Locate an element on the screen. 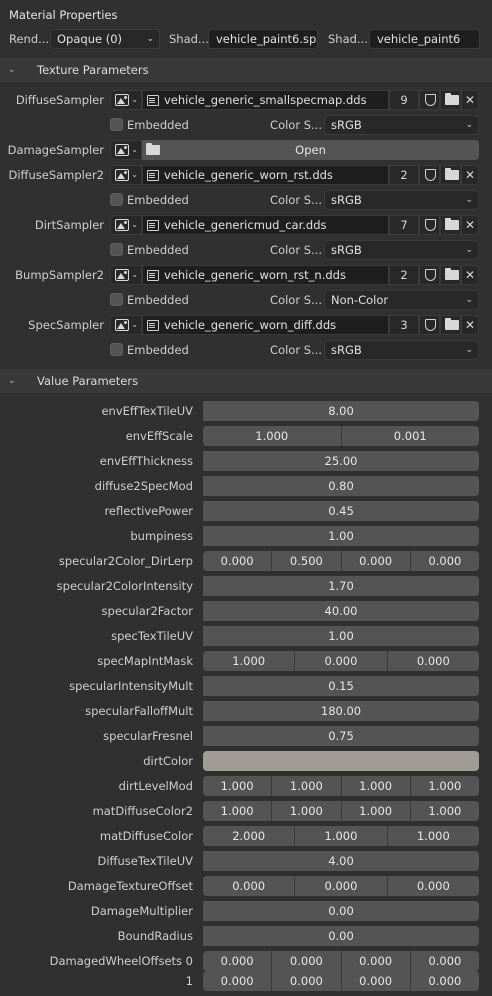  value-field: 0.80 is located at coordinates (341, 486).